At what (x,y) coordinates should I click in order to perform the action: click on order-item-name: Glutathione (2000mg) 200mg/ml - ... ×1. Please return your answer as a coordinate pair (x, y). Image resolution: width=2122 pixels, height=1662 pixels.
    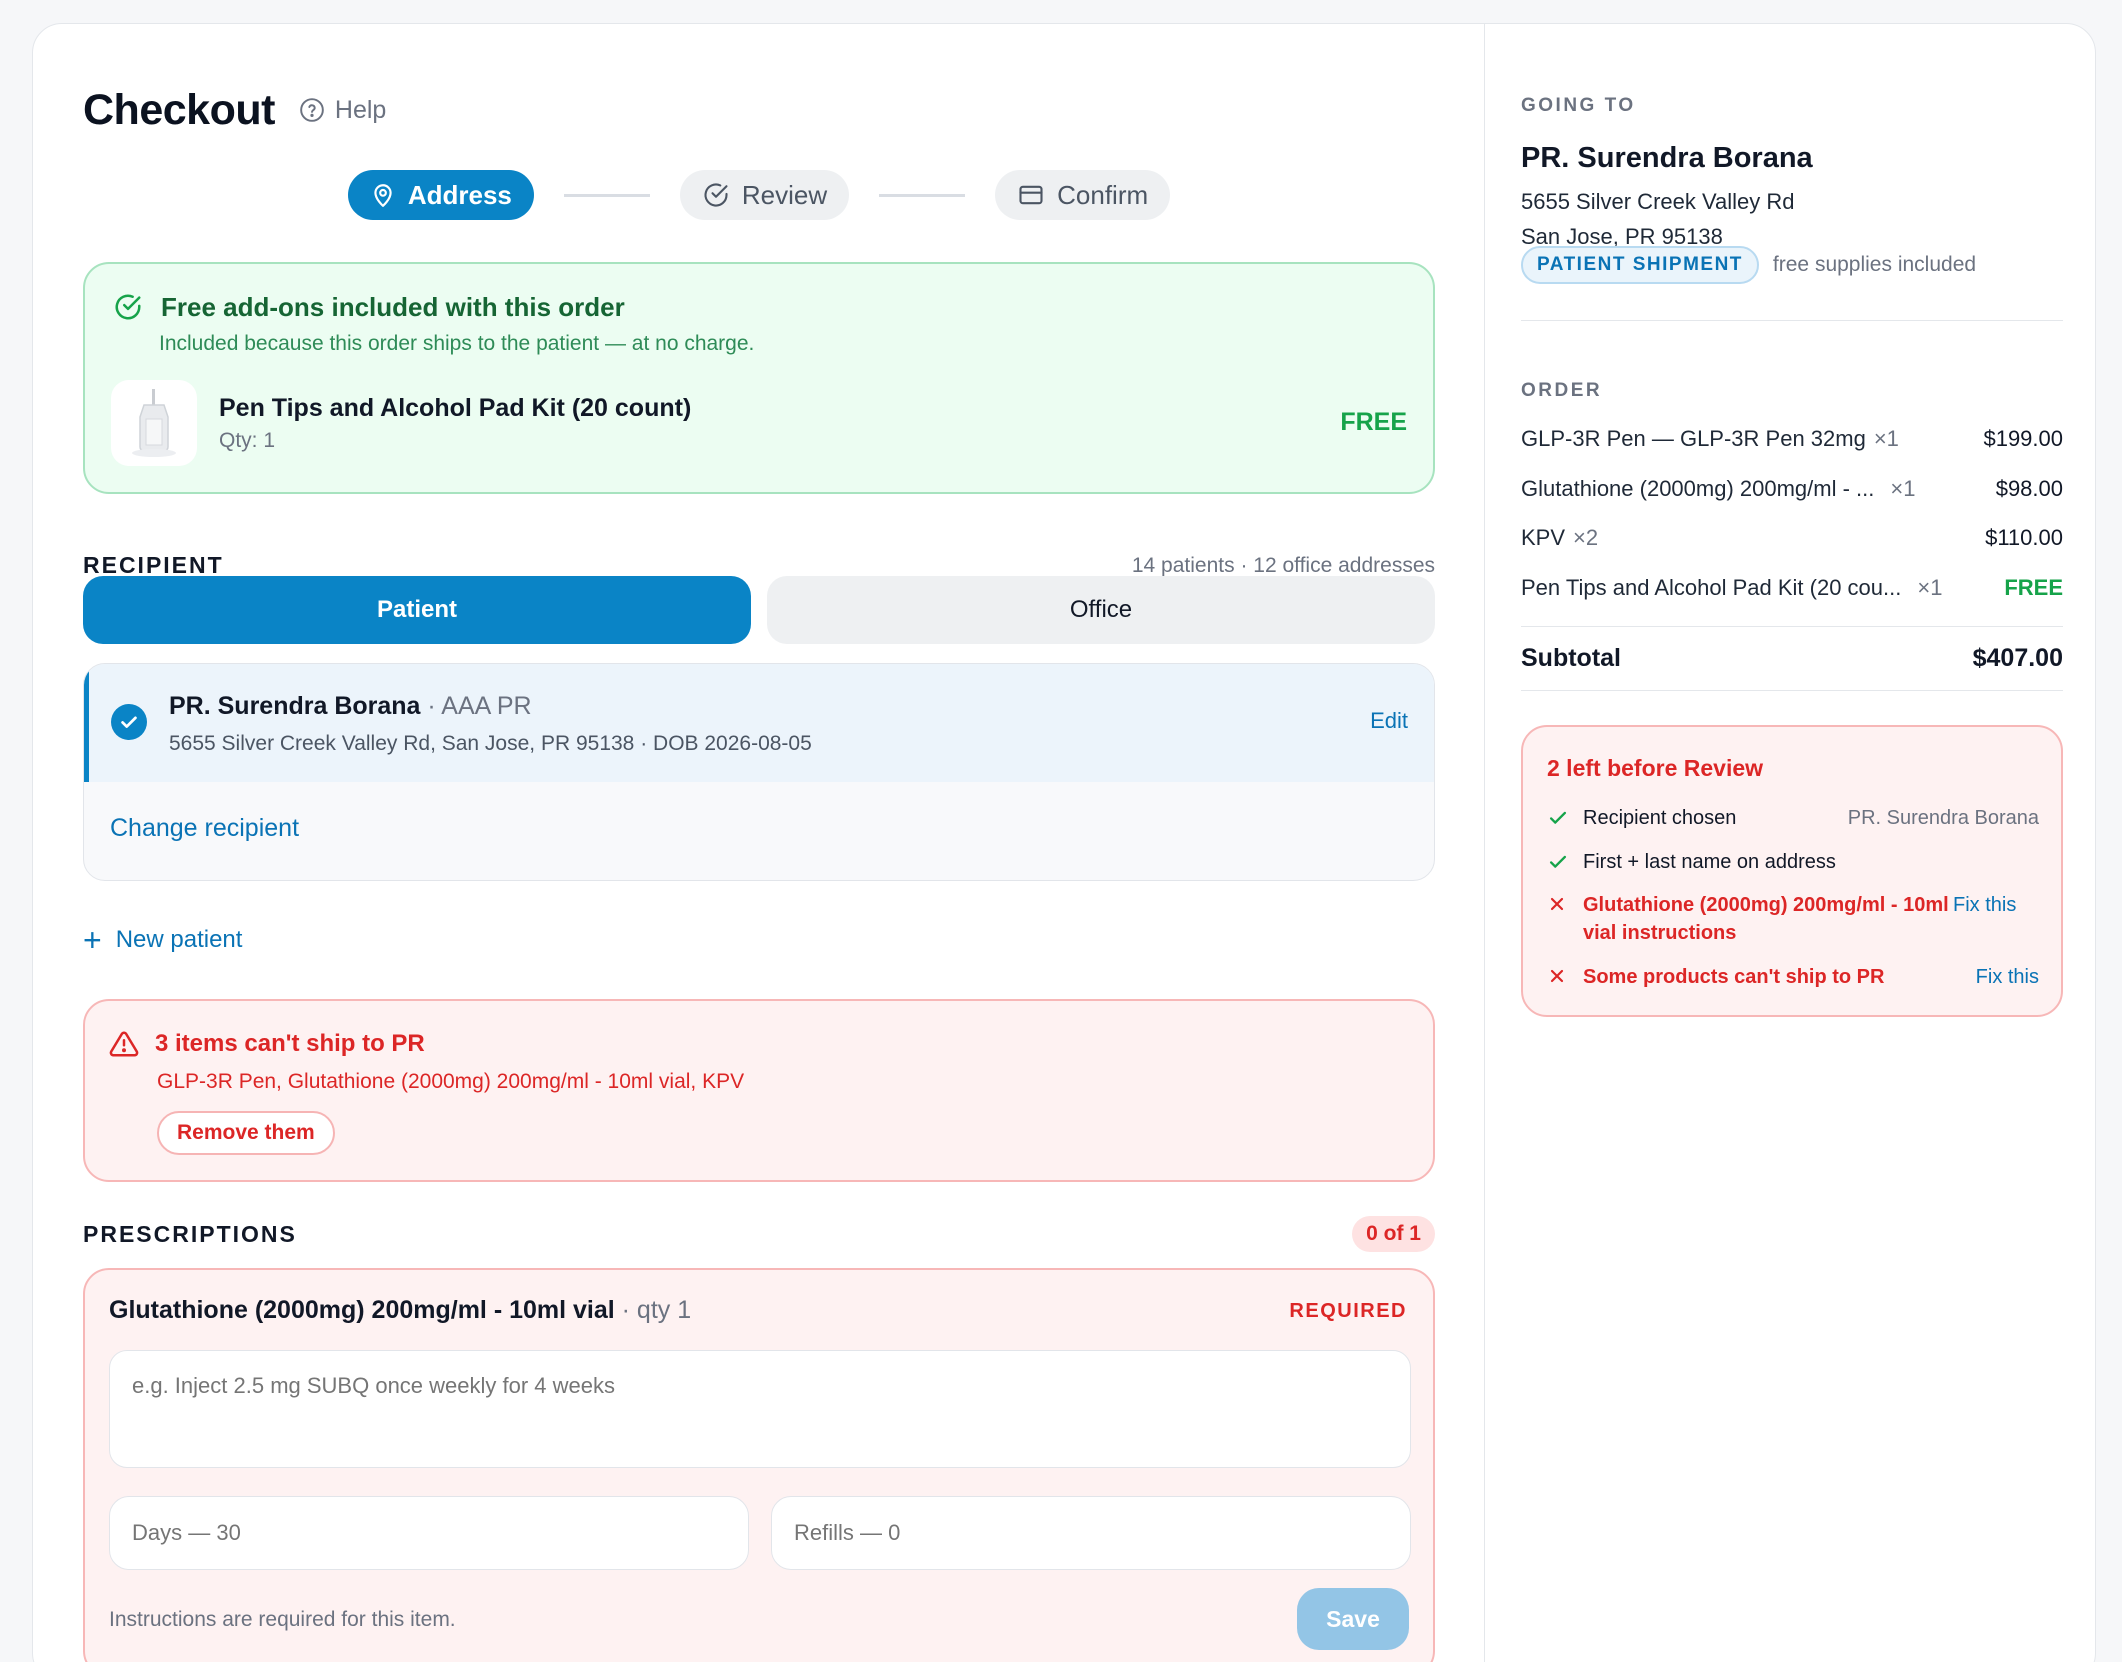
    Looking at the image, I should click on (1718, 489).